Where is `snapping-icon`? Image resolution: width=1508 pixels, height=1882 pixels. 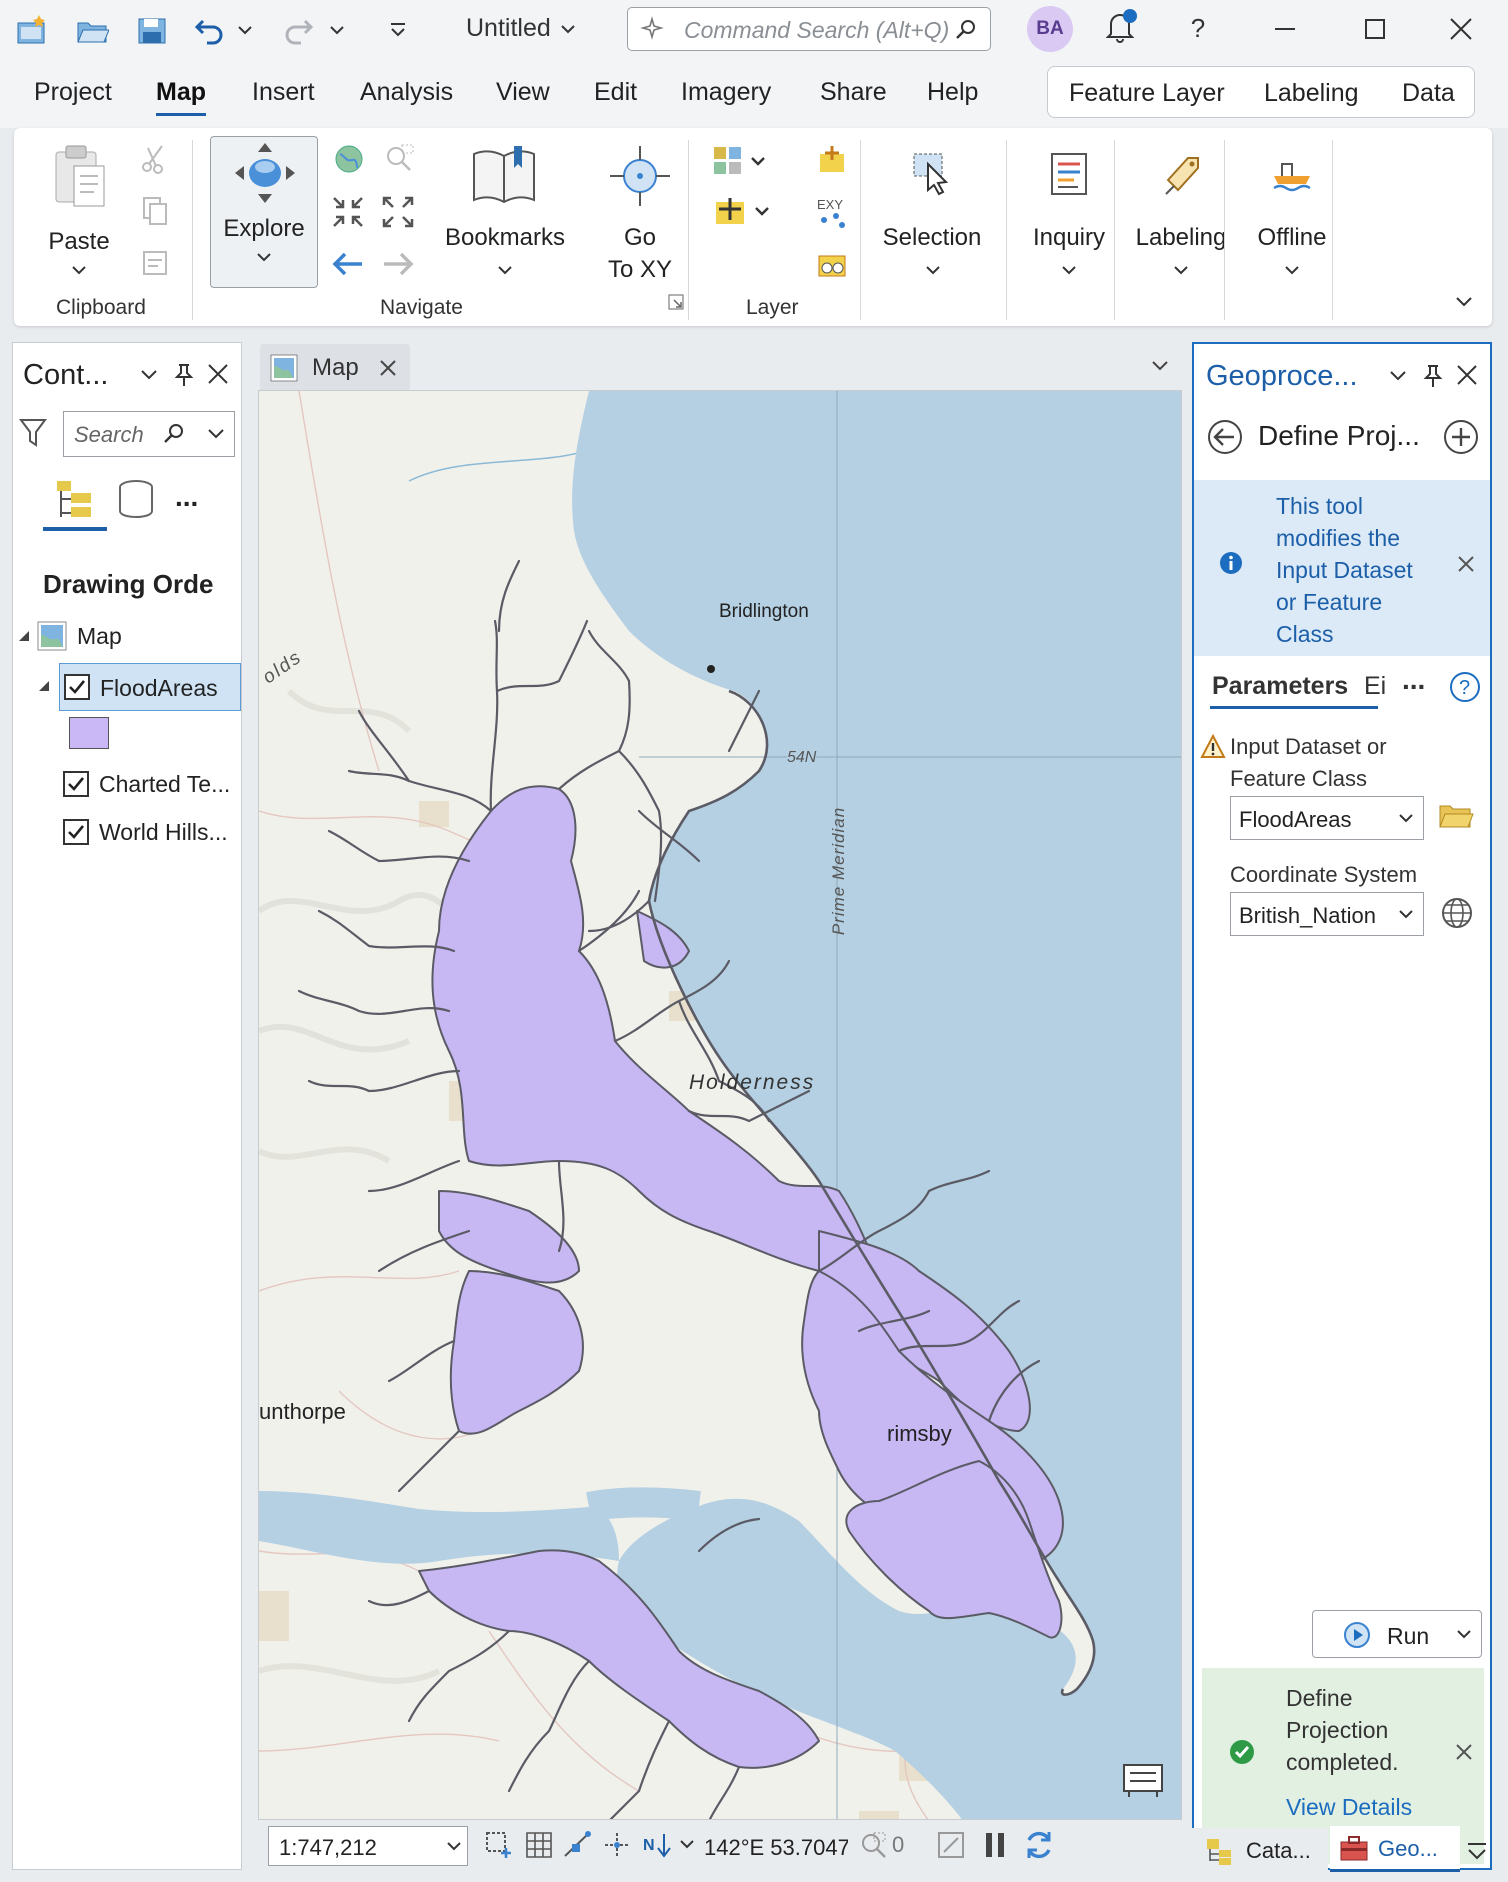 snapping-icon is located at coordinates (578, 1846).